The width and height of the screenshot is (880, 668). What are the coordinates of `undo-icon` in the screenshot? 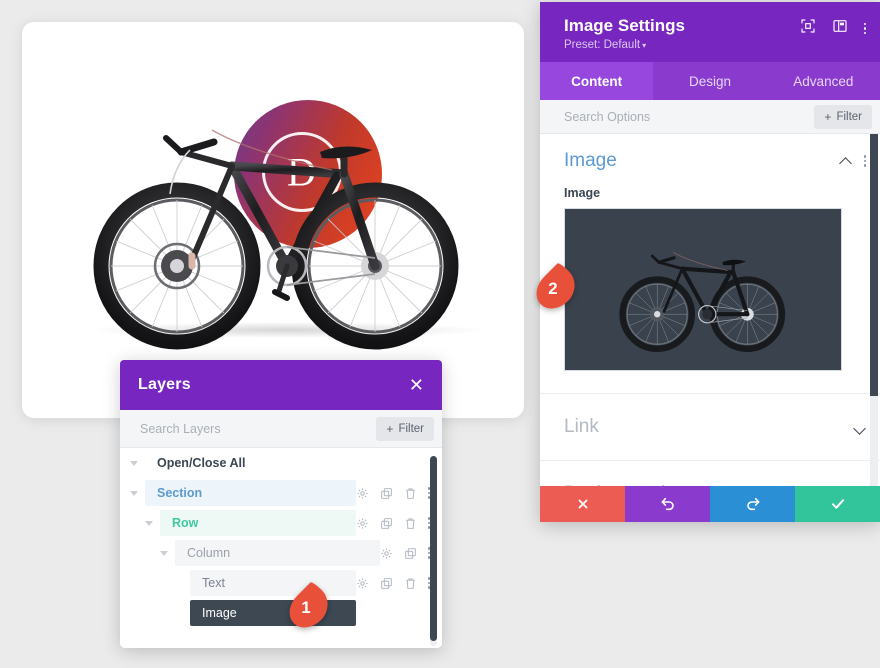 It's located at (667, 504).